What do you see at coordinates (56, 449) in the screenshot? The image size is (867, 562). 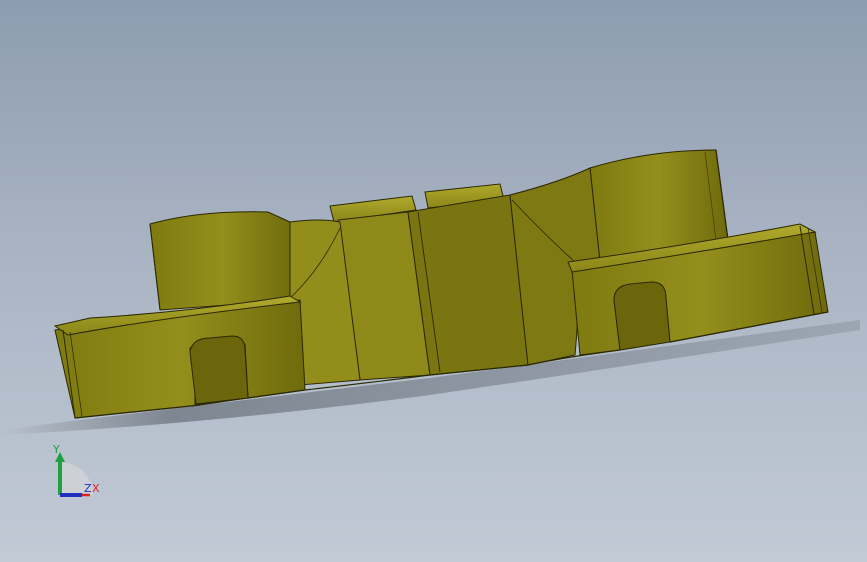 I see `y-axis-label: Y` at bounding box center [56, 449].